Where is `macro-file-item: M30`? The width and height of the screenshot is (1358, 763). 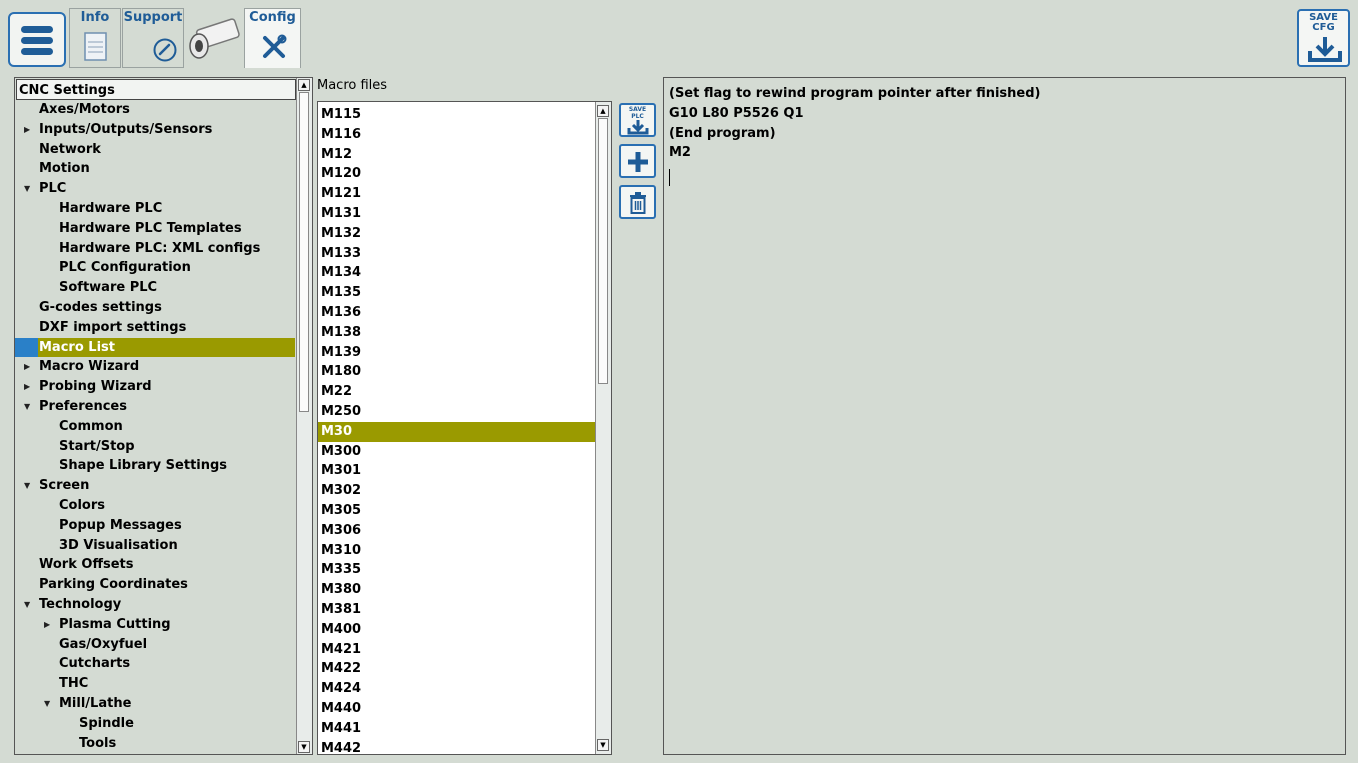 macro-file-item: M30 is located at coordinates (458, 431).